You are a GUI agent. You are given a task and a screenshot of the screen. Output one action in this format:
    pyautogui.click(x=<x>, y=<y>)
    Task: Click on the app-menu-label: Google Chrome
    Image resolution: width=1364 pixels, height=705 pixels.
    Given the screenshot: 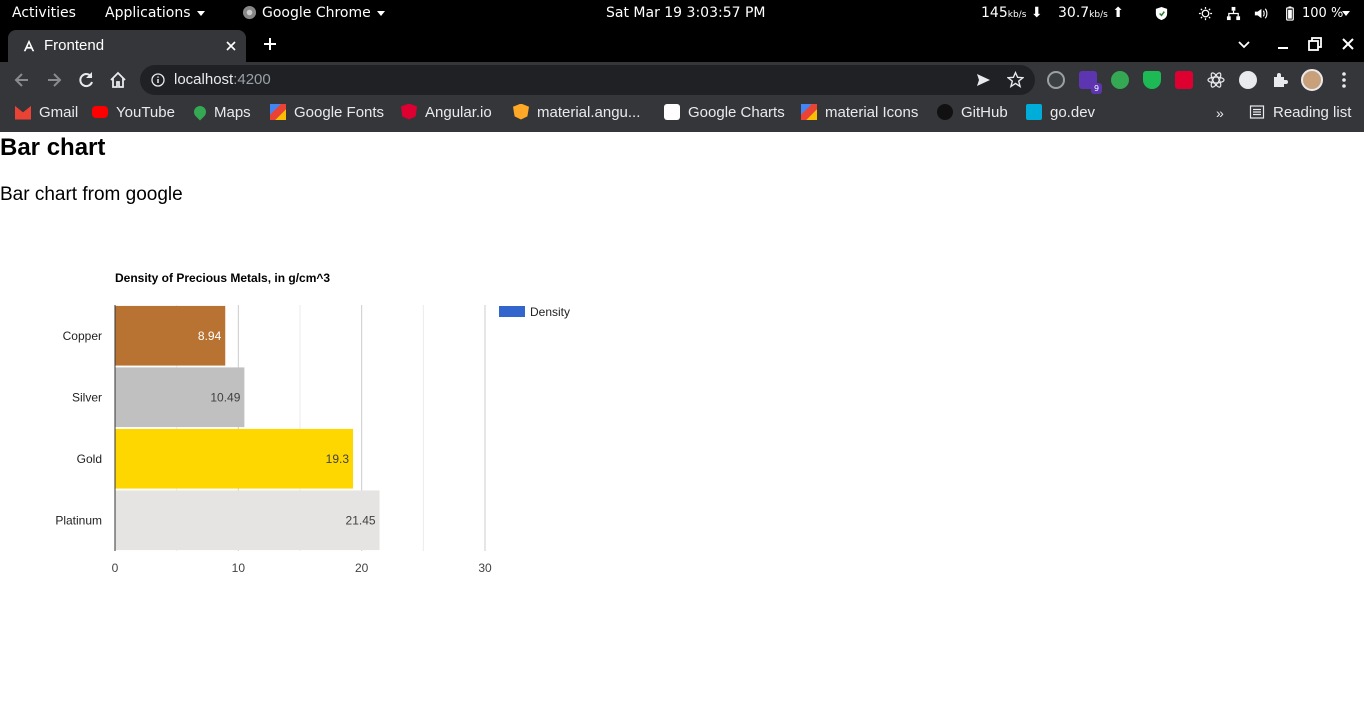 What is the action you would take?
    pyautogui.click(x=316, y=13)
    